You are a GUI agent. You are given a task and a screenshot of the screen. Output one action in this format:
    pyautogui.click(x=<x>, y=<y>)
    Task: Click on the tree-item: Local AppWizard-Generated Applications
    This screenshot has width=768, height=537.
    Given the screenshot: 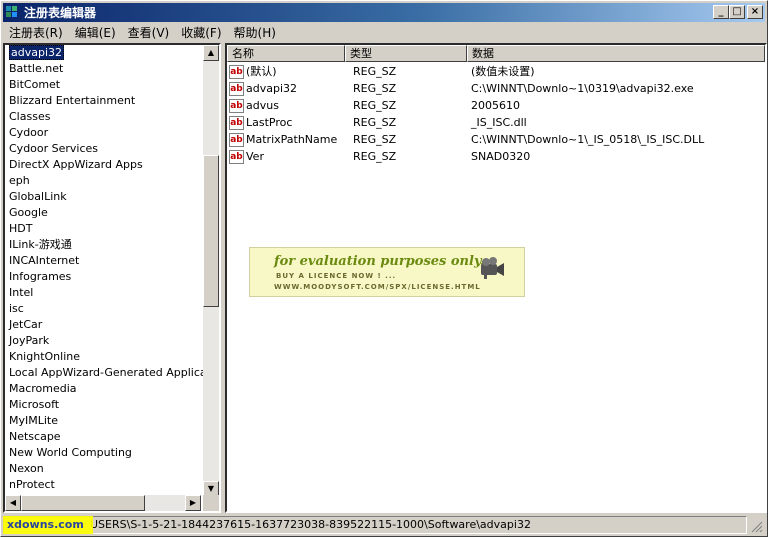 What is the action you would take?
    pyautogui.click(x=112, y=373)
    